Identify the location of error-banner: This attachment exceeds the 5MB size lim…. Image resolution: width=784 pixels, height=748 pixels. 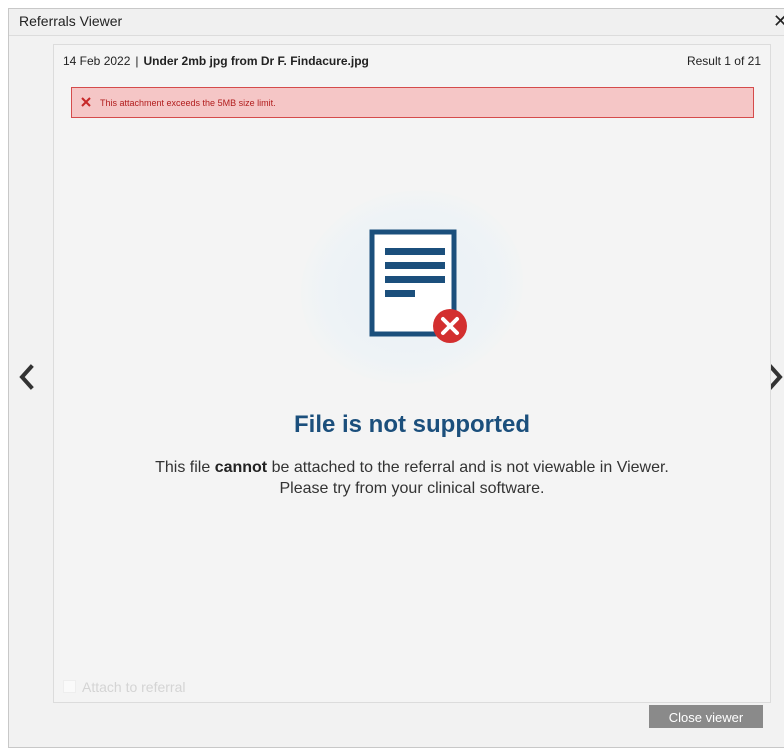
(412, 102).